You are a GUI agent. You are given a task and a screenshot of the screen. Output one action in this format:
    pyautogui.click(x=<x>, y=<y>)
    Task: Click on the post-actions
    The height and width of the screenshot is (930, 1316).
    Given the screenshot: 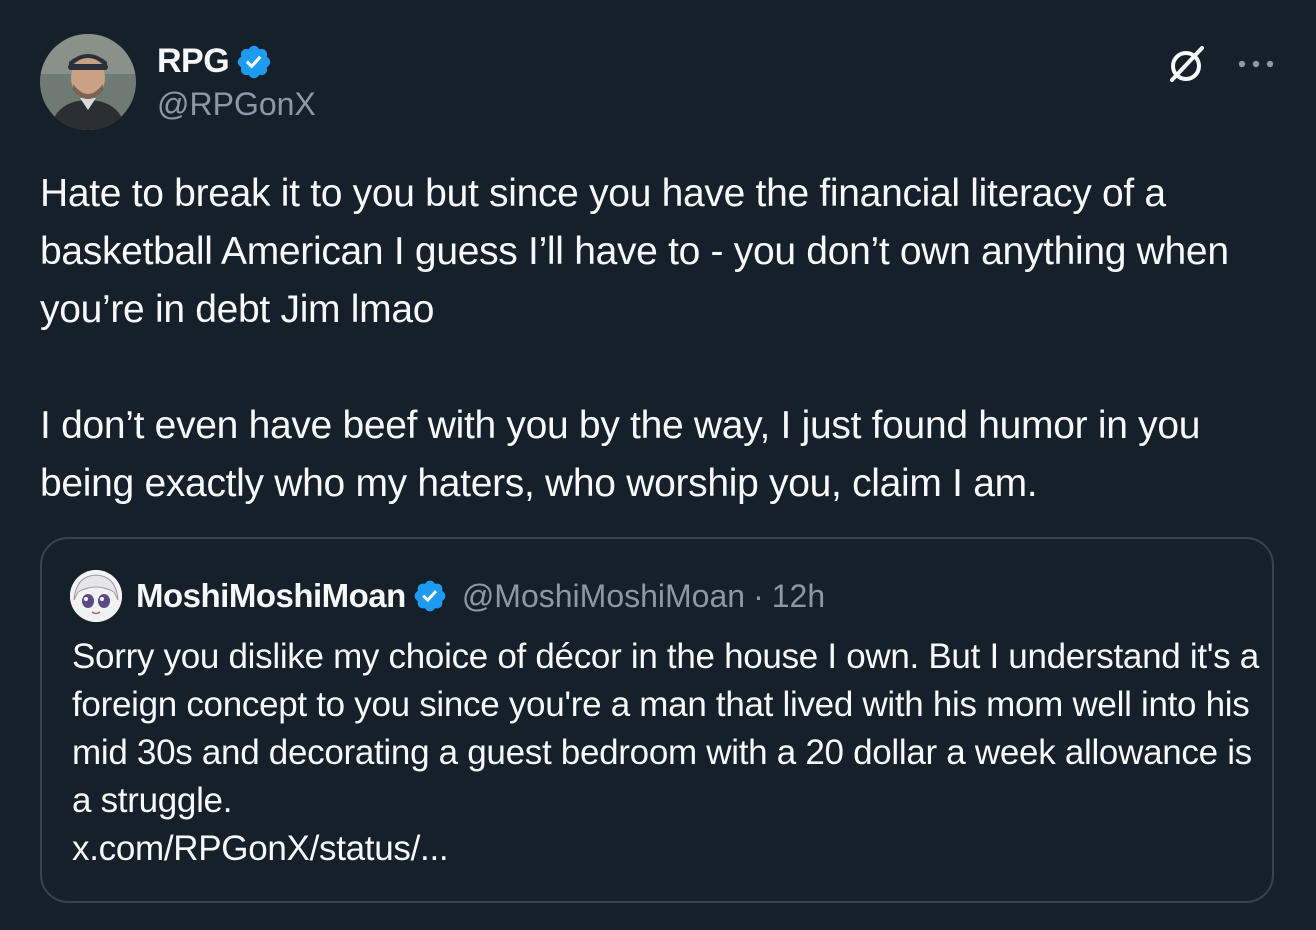 What is the action you would take?
    pyautogui.click(x=1220, y=64)
    